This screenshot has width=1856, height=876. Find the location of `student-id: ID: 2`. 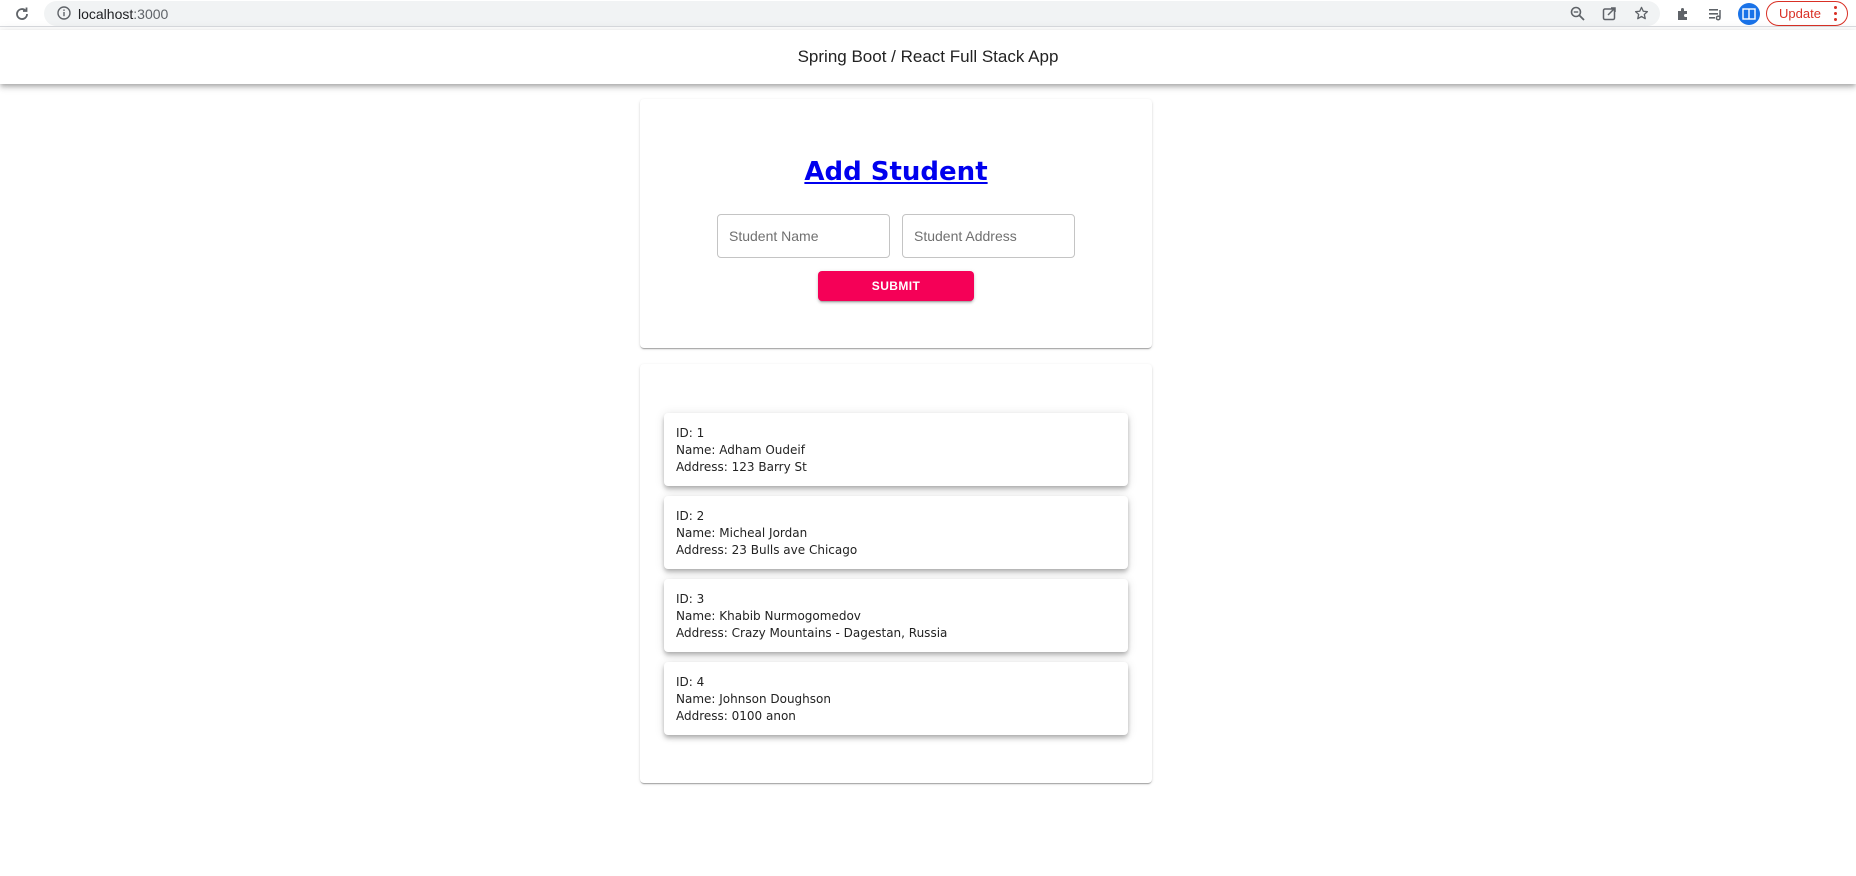

student-id: ID: 2 is located at coordinates (690, 516).